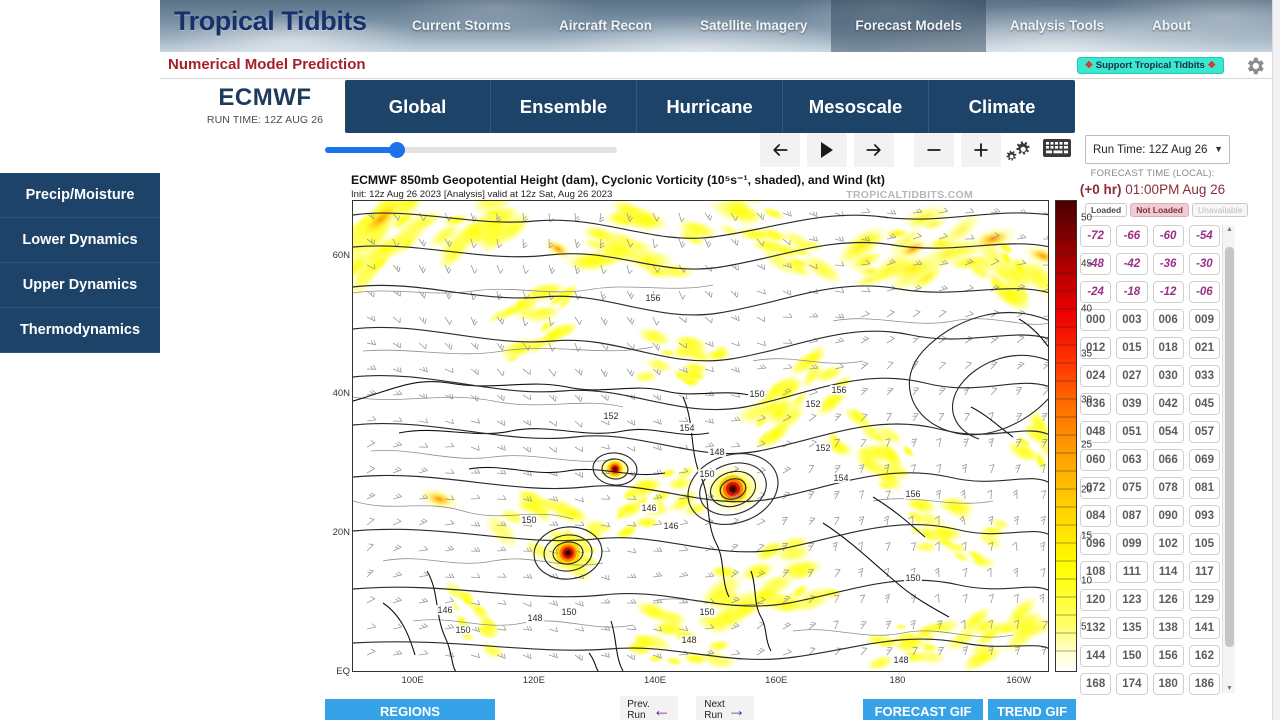 Image resolution: width=1280 pixels, height=720 pixels. I want to click on tab-global: Global, so click(418, 106).